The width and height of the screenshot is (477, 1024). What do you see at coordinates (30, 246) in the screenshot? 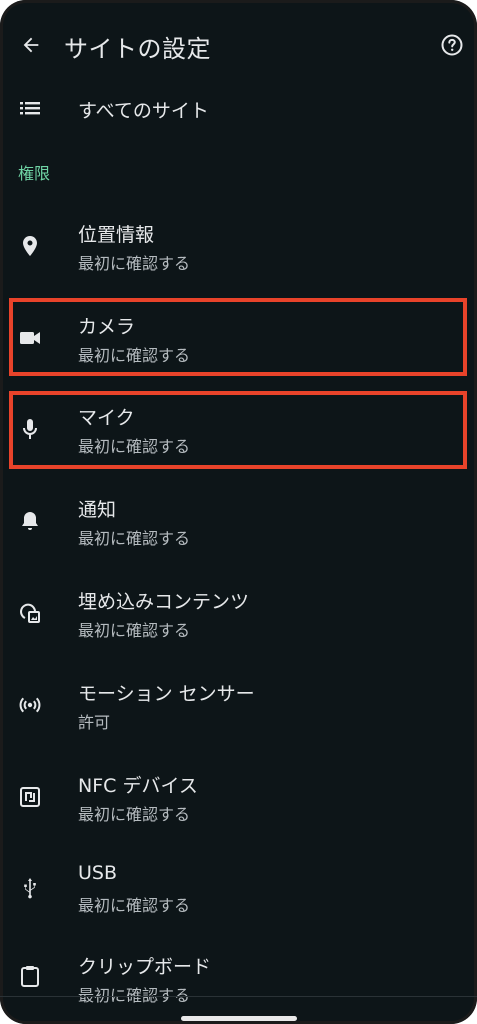
I see `location-pin-icon` at bounding box center [30, 246].